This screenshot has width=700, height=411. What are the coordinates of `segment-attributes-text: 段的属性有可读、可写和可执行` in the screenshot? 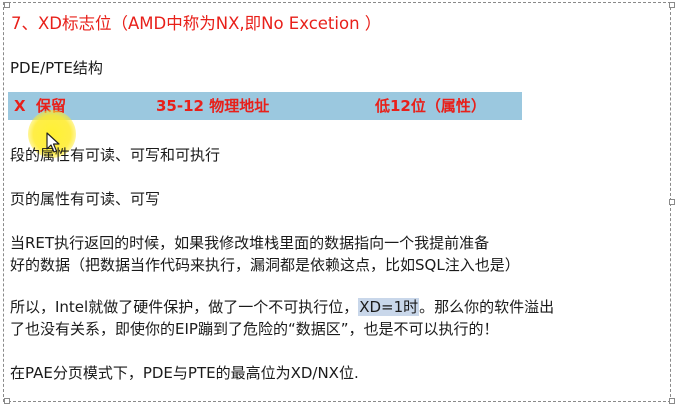 It's located at (115, 155).